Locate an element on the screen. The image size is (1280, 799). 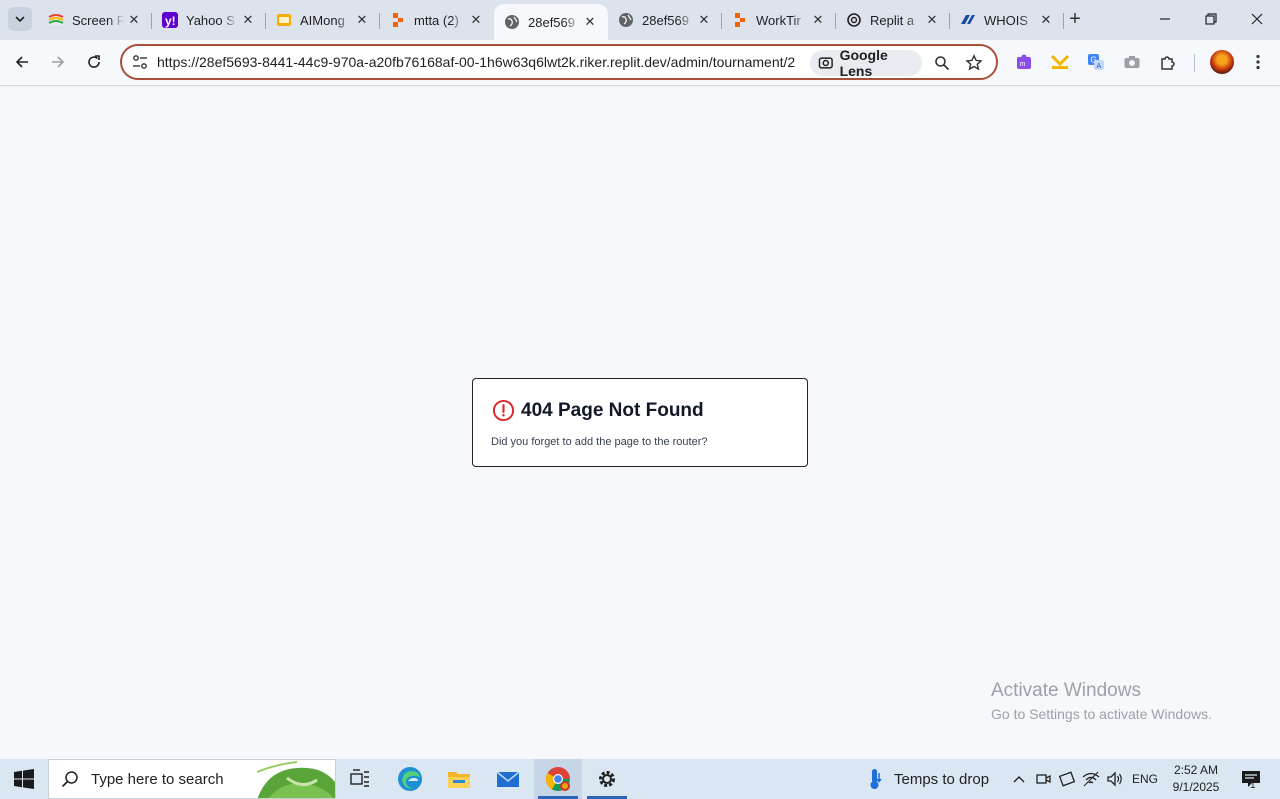
edge-browser-button is located at coordinates (410, 779).